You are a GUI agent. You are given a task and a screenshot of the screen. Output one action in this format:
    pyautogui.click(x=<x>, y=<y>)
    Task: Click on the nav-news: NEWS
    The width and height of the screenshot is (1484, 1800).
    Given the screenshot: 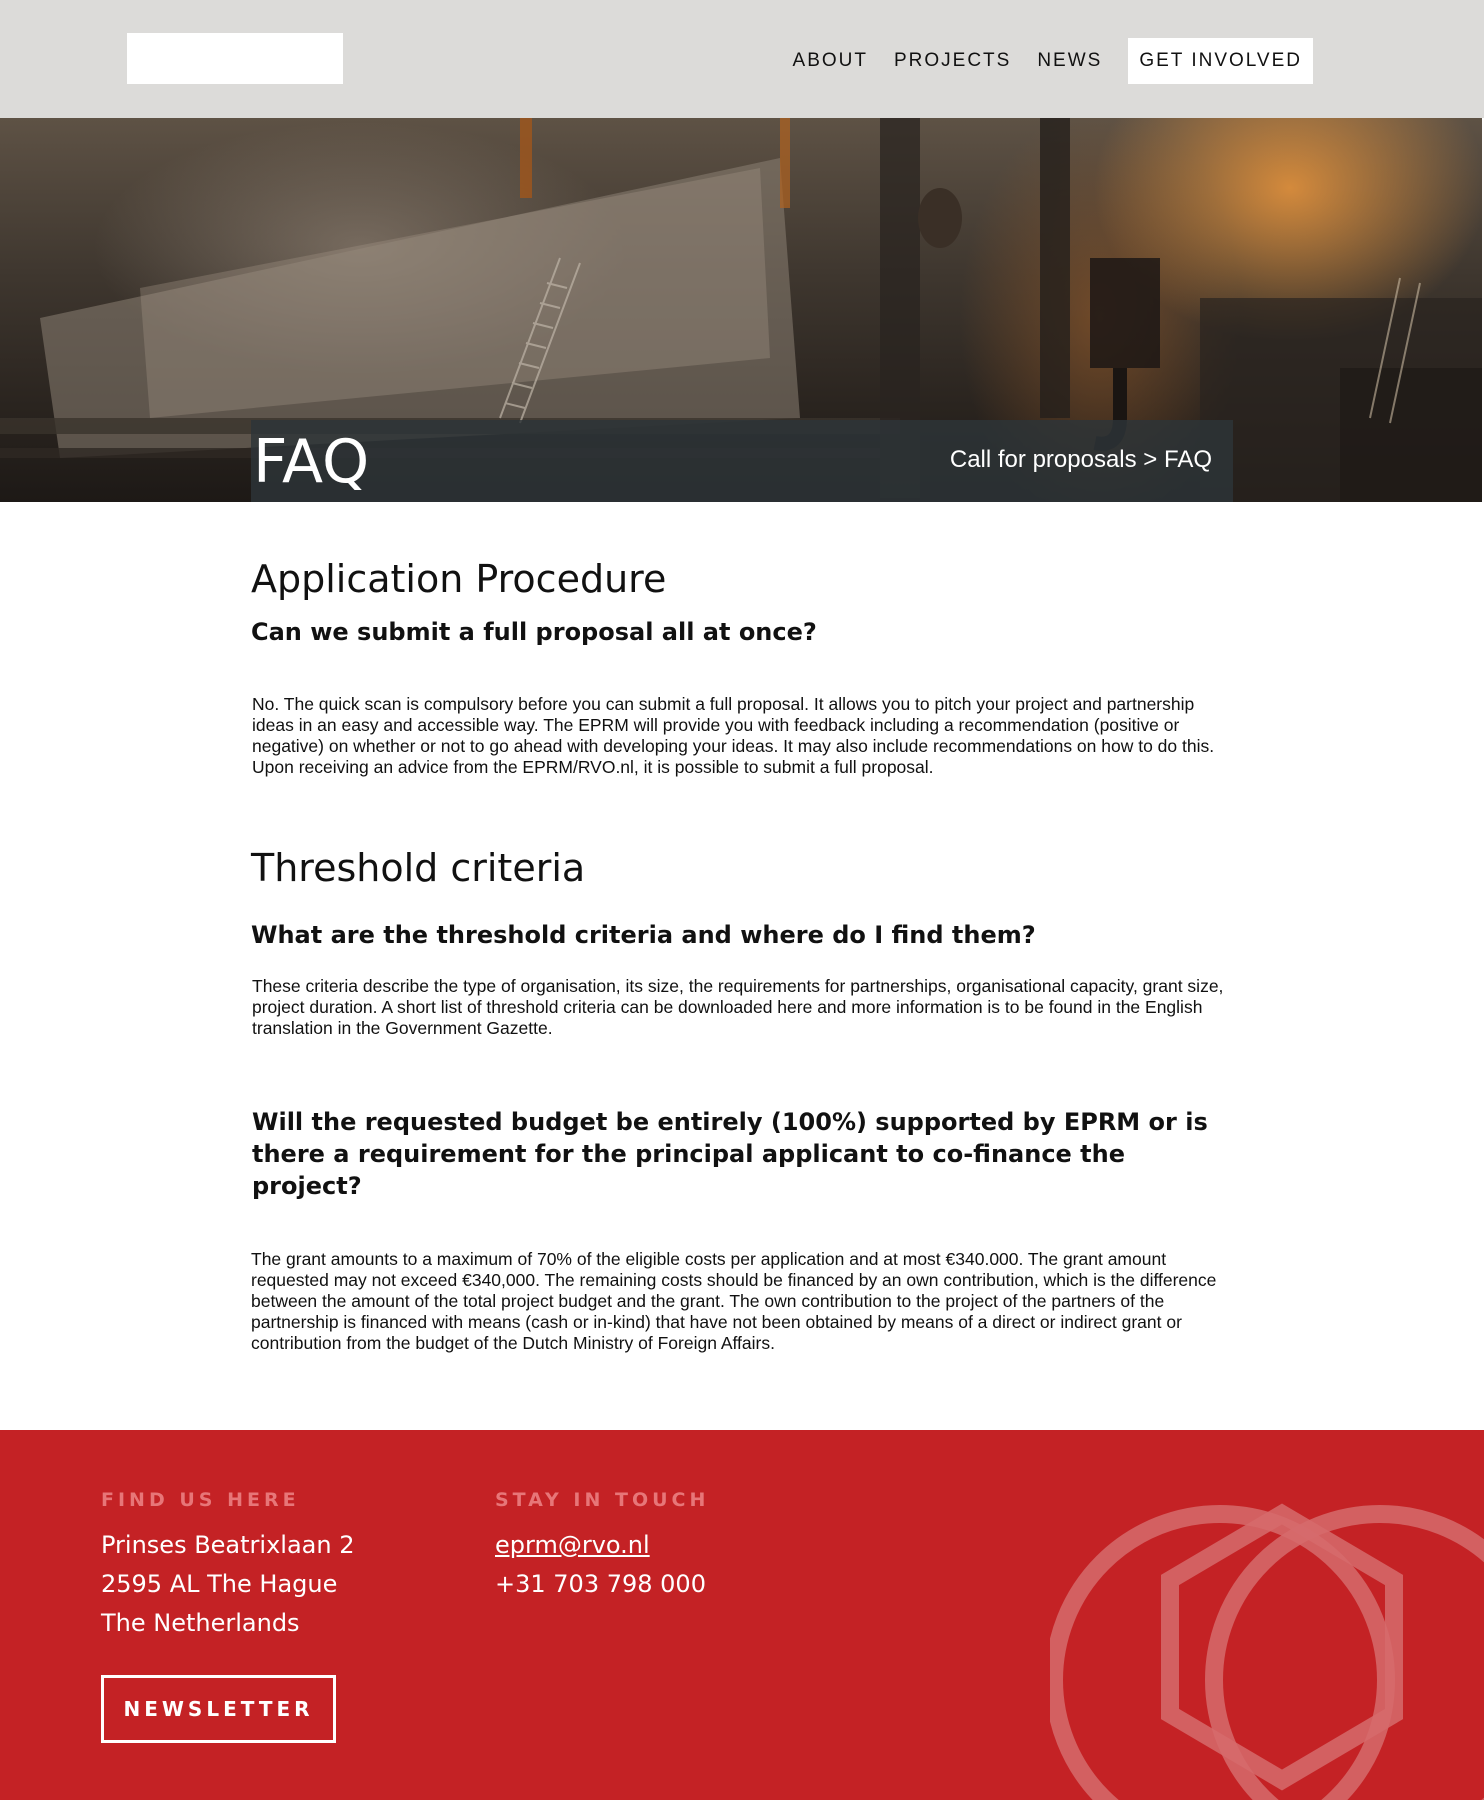 What is the action you would take?
    pyautogui.click(x=1069, y=61)
    